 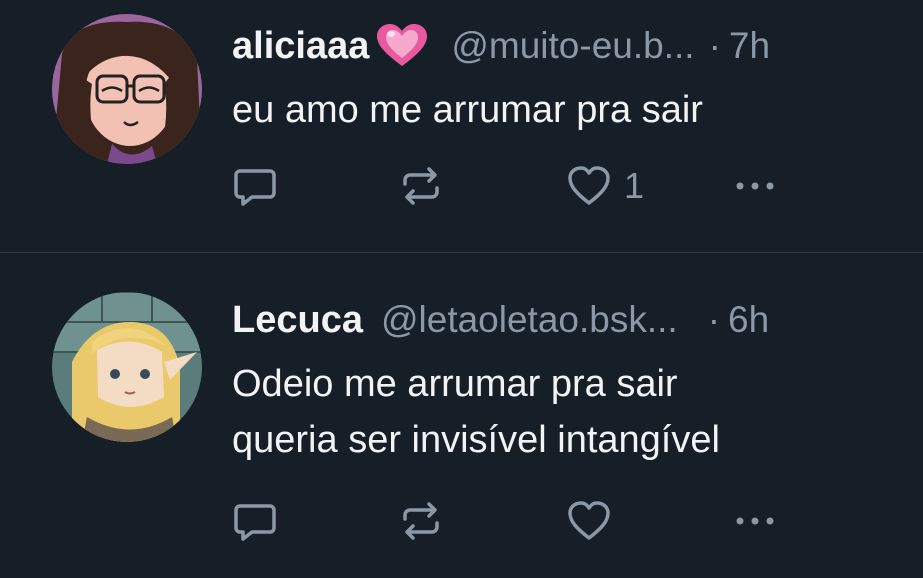 I want to click on post-text-line: queria ser invisível intangível, so click(x=476, y=440).